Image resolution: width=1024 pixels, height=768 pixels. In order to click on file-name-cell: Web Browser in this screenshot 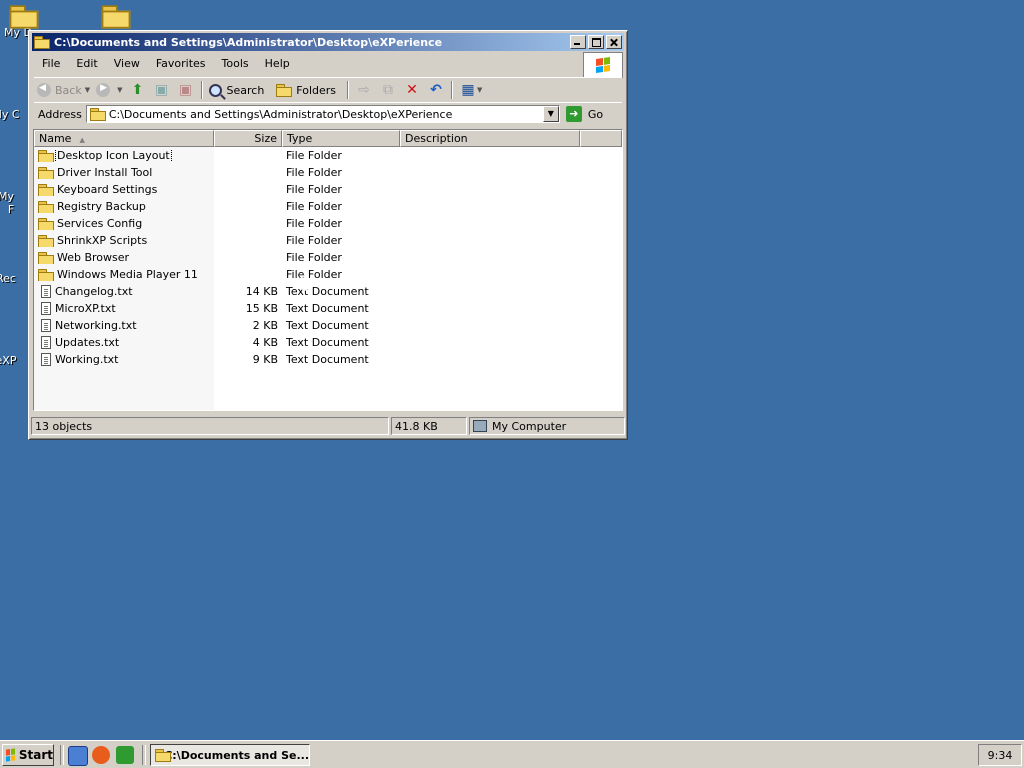, I will do `click(124, 257)`.